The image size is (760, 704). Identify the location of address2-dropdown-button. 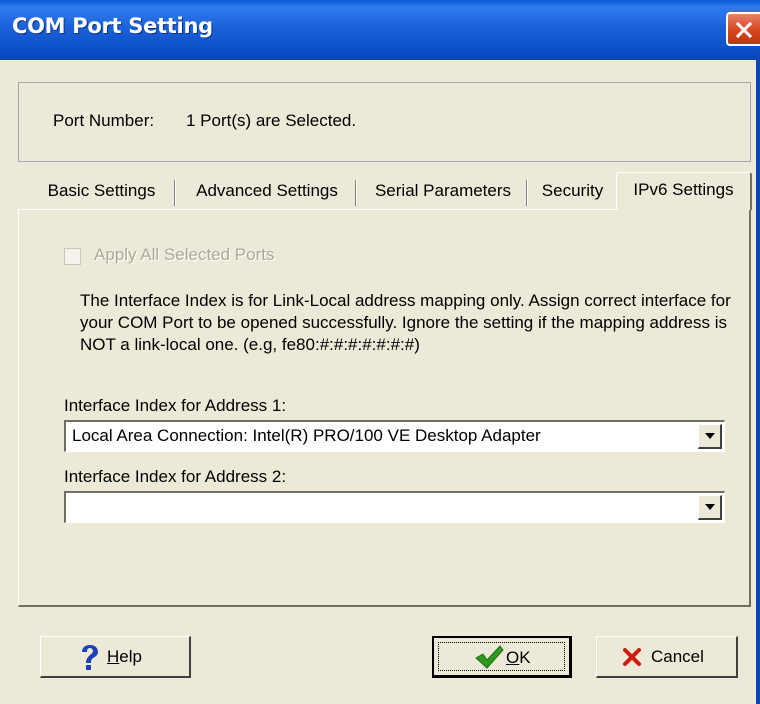
(710, 507).